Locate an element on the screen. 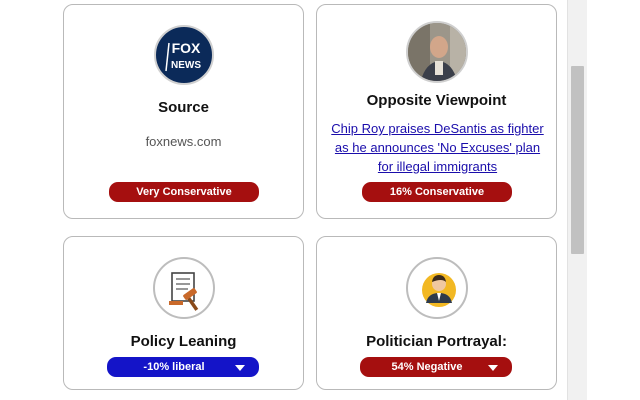 Image resolution: width=640 pixels, height=400 pixels. policy-leaning-card: Policy Leaning -10% liberal is located at coordinates (183, 313).